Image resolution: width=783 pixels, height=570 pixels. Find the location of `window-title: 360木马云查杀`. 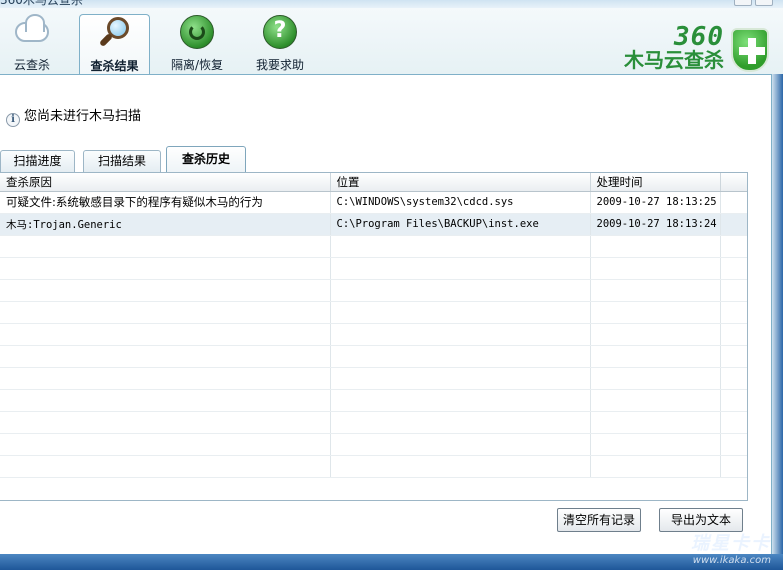

window-title: 360木马云查杀 is located at coordinates (41, 3).